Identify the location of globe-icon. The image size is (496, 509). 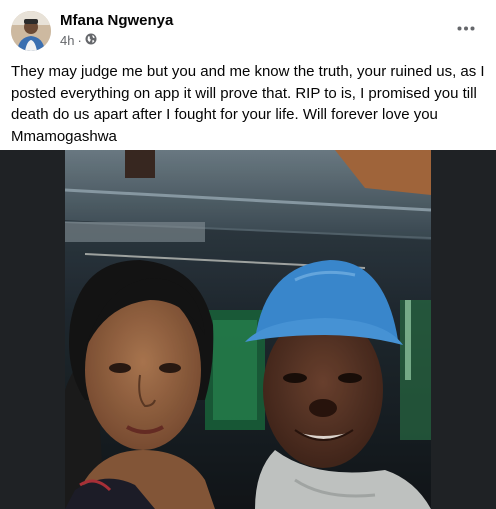
(91, 40).